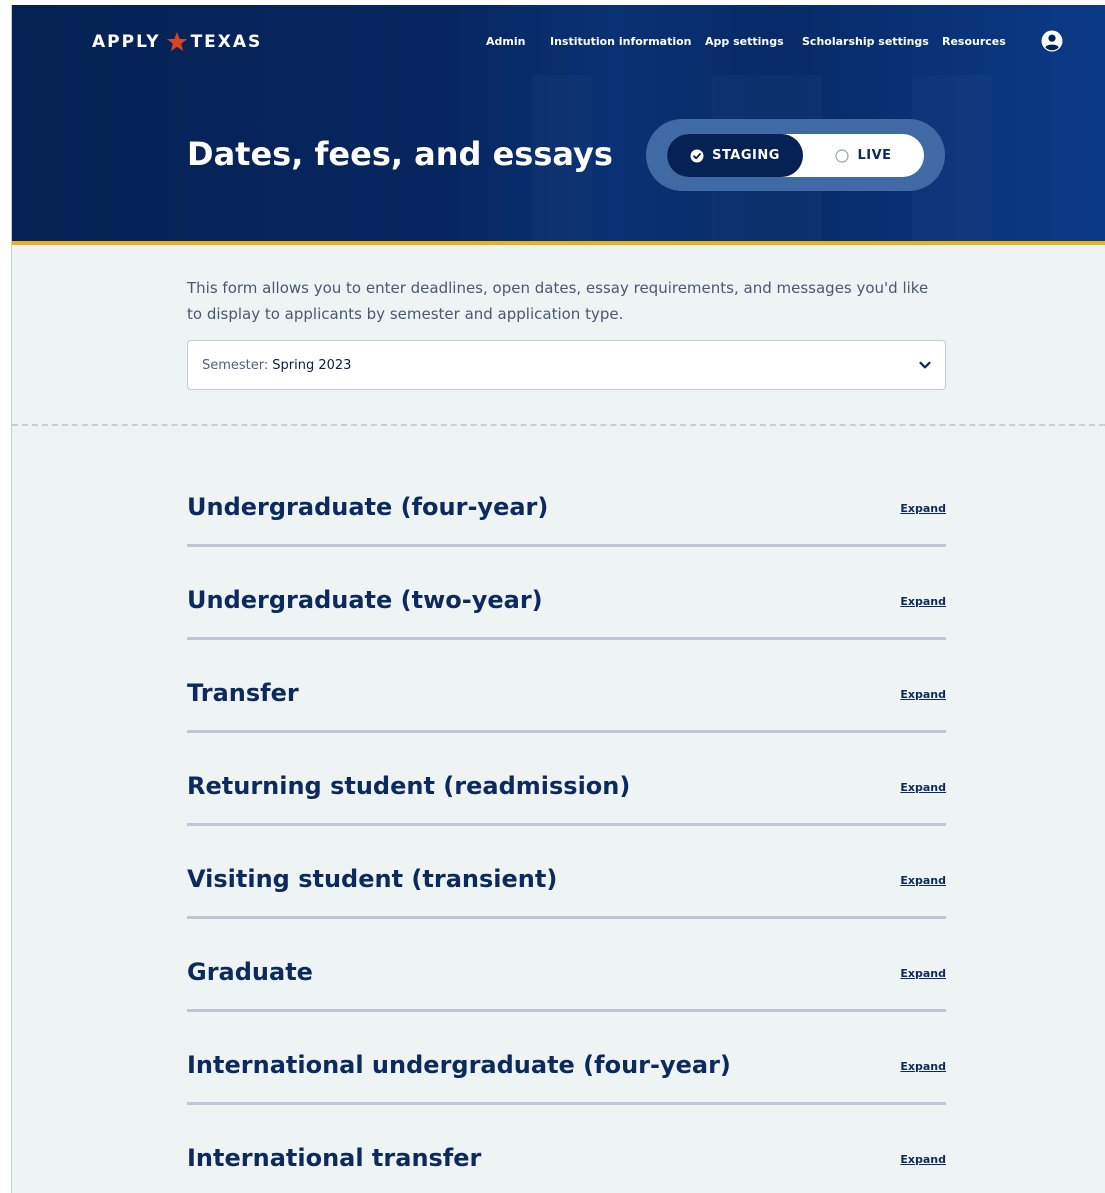 The width and height of the screenshot is (1105, 1193). What do you see at coordinates (1052, 41) in the screenshot?
I see `user-circle-icon` at bounding box center [1052, 41].